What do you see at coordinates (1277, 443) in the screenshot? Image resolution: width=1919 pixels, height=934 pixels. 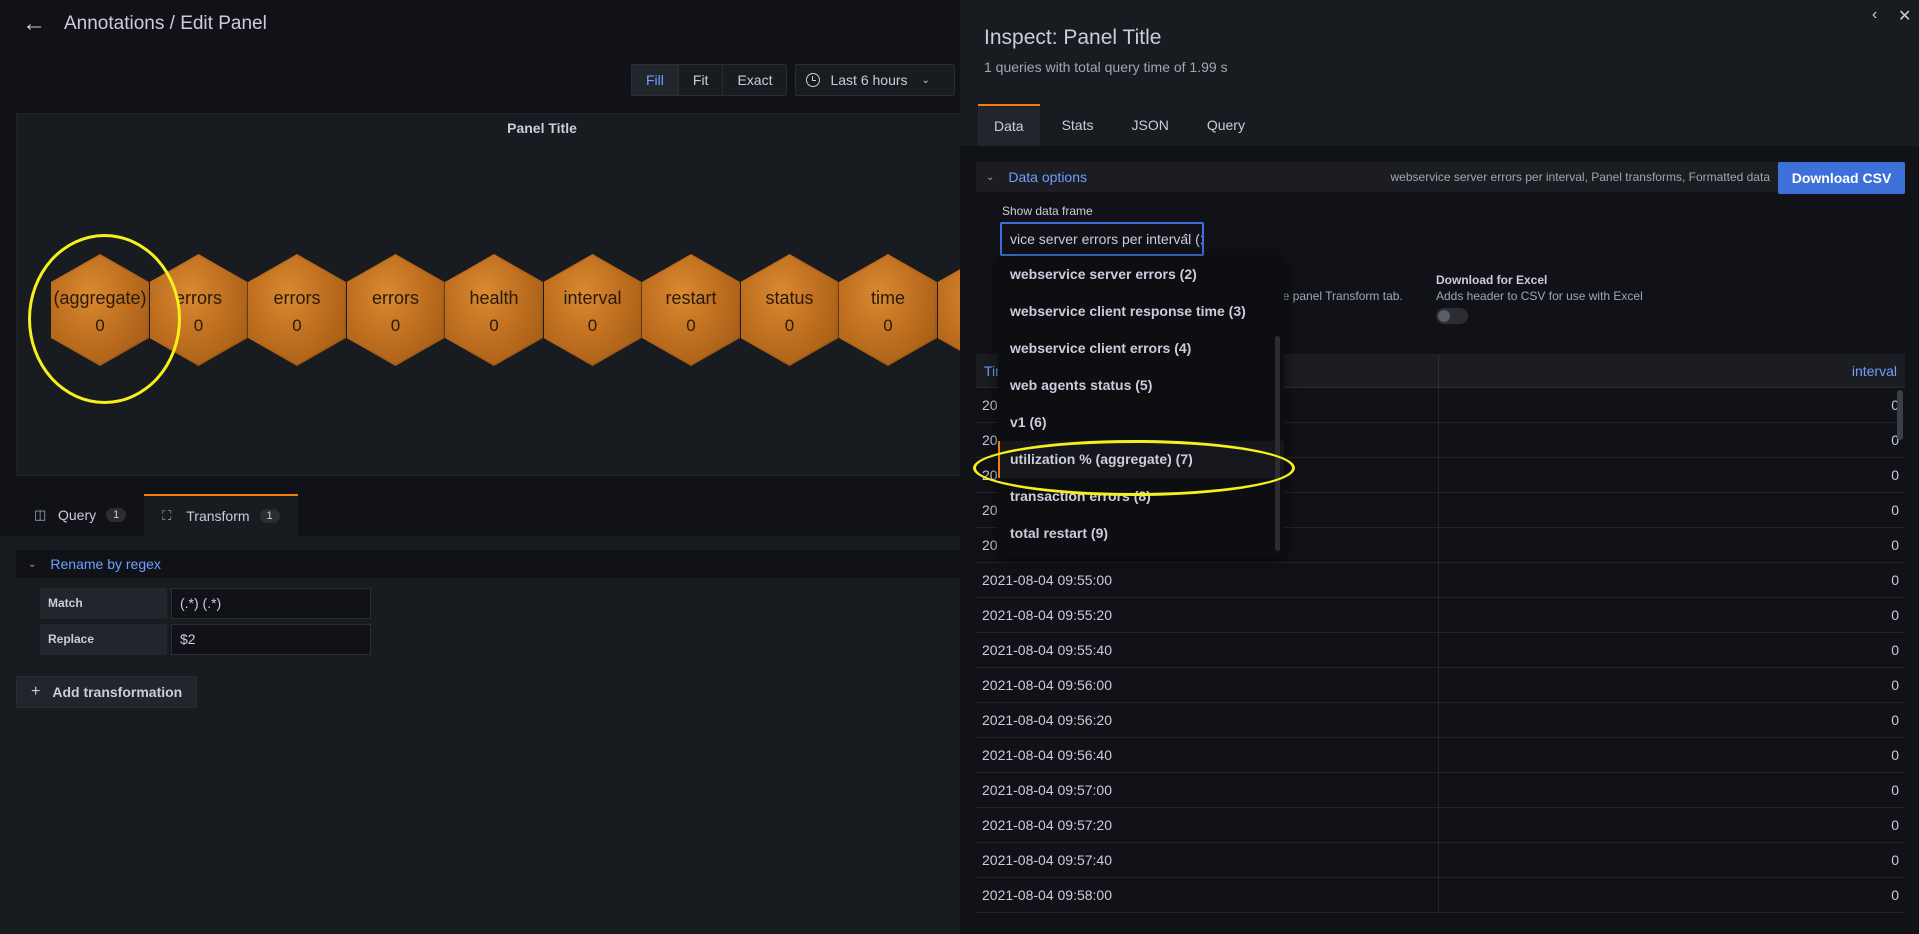 I see `dropdown-scrollbar` at bounding box center [1277, 443].